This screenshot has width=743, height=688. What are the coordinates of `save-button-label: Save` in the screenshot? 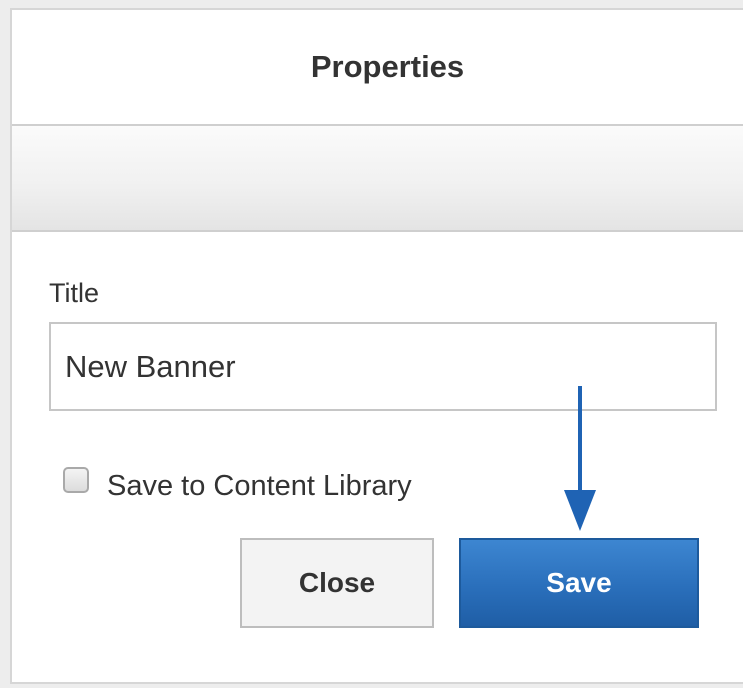 It's located at (579, 582).